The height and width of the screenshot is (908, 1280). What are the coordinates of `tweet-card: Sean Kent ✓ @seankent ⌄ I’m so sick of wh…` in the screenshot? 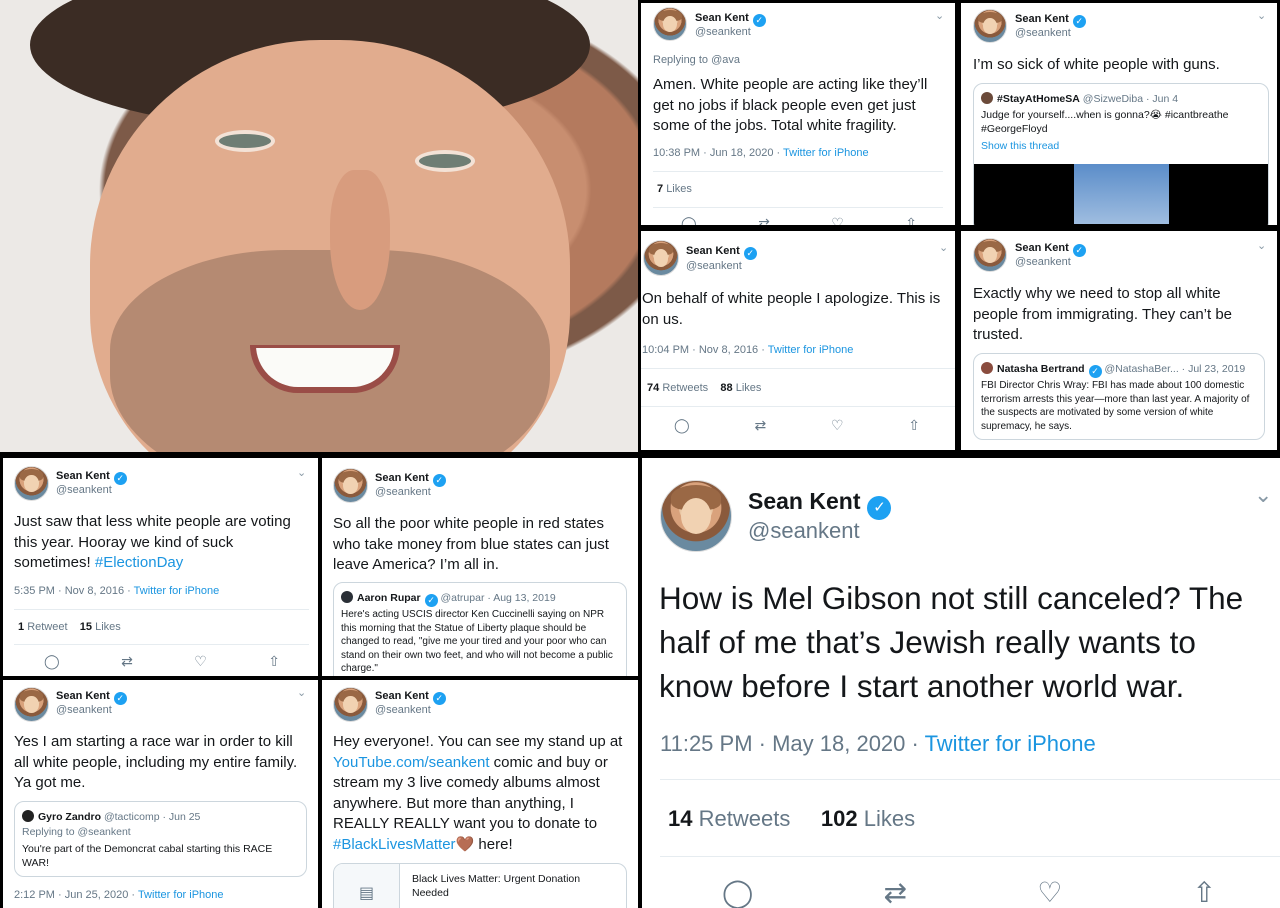 It's located at (1119, 114).